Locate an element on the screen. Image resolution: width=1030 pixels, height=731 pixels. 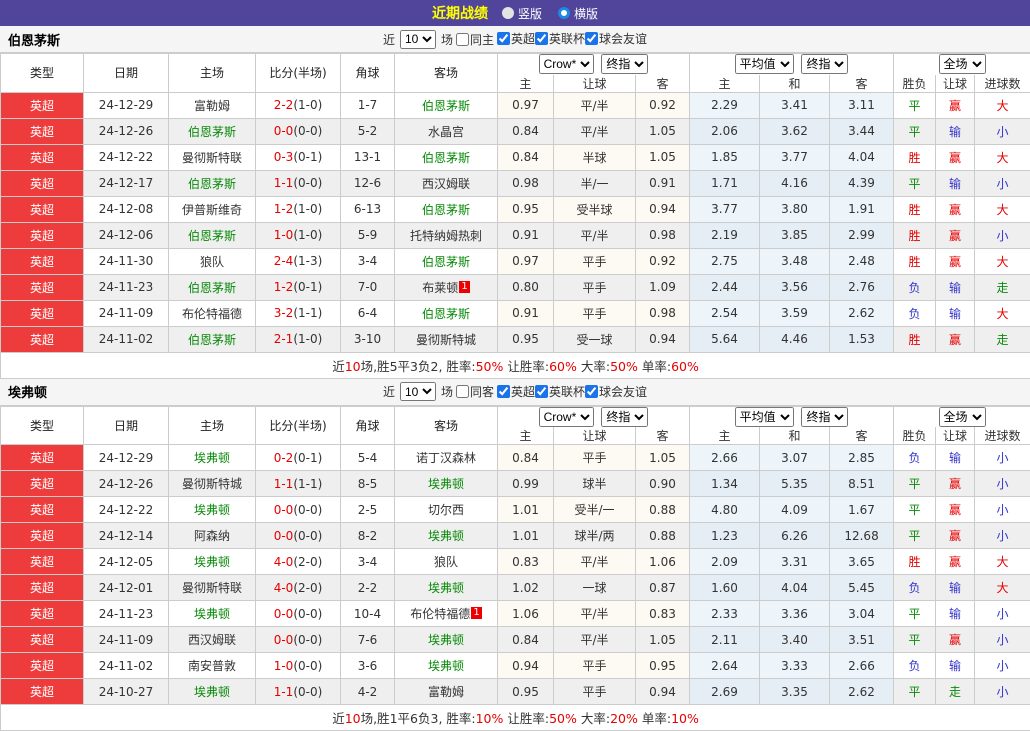
handicap-cell: 半球 is located at coordinates (594, 157).